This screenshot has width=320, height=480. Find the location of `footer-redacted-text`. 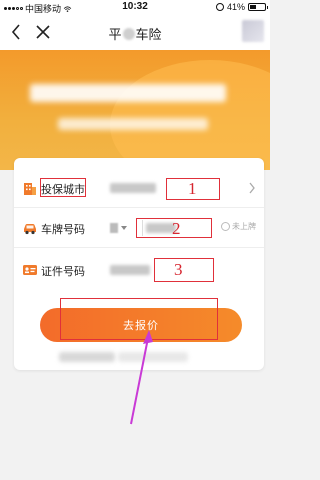

footer-redacted-text is located at coordinates (87, 357).